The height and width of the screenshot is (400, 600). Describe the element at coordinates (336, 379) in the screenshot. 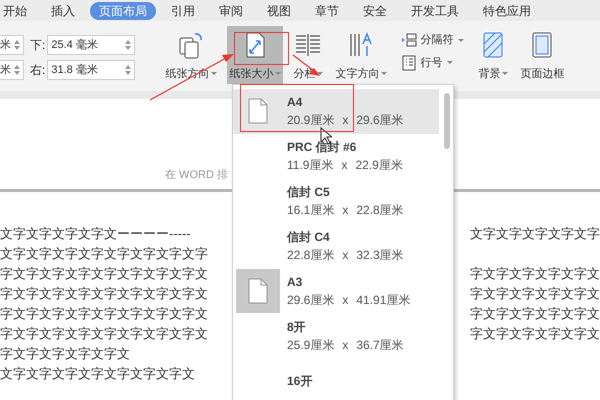

I see `paper-size-item: 16开` at that location.